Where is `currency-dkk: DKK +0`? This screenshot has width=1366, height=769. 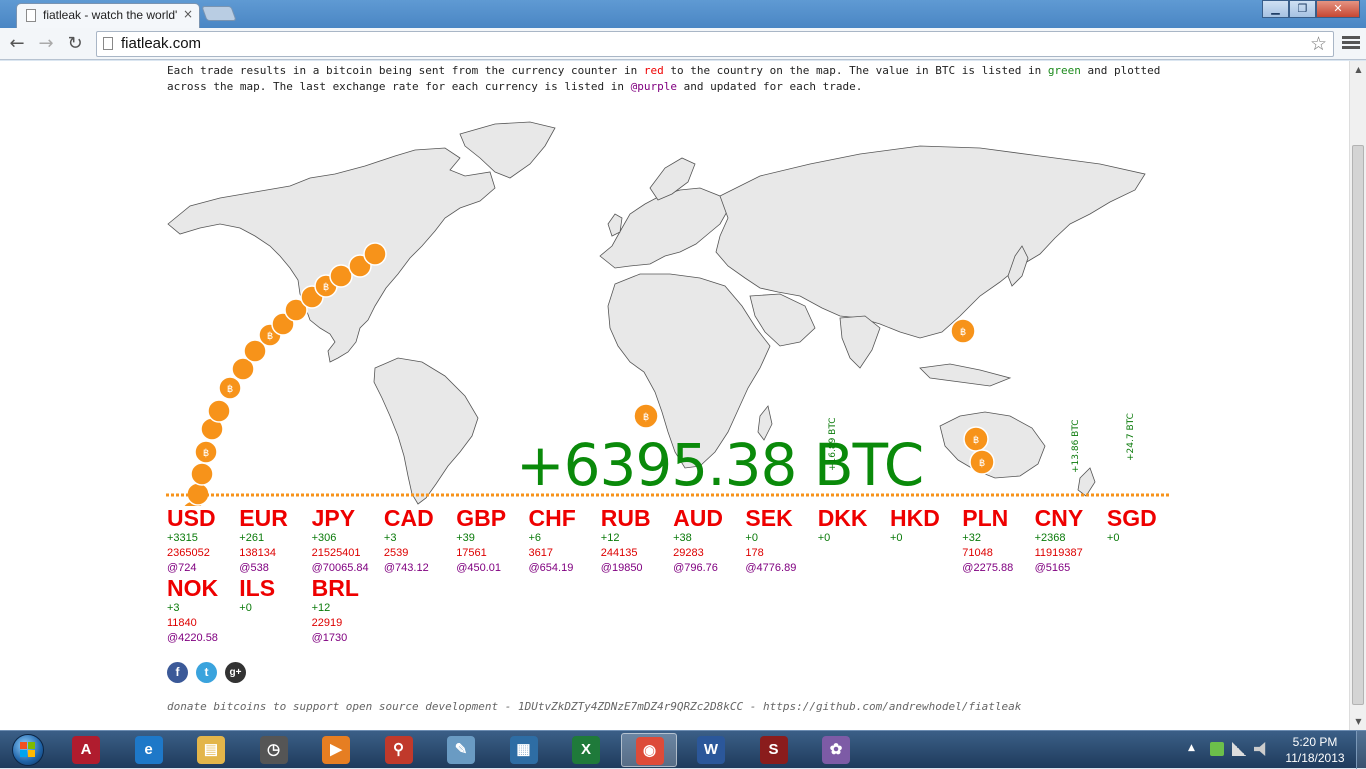
currency-dkk: DKK +0 is located at coordinates (854, 525).